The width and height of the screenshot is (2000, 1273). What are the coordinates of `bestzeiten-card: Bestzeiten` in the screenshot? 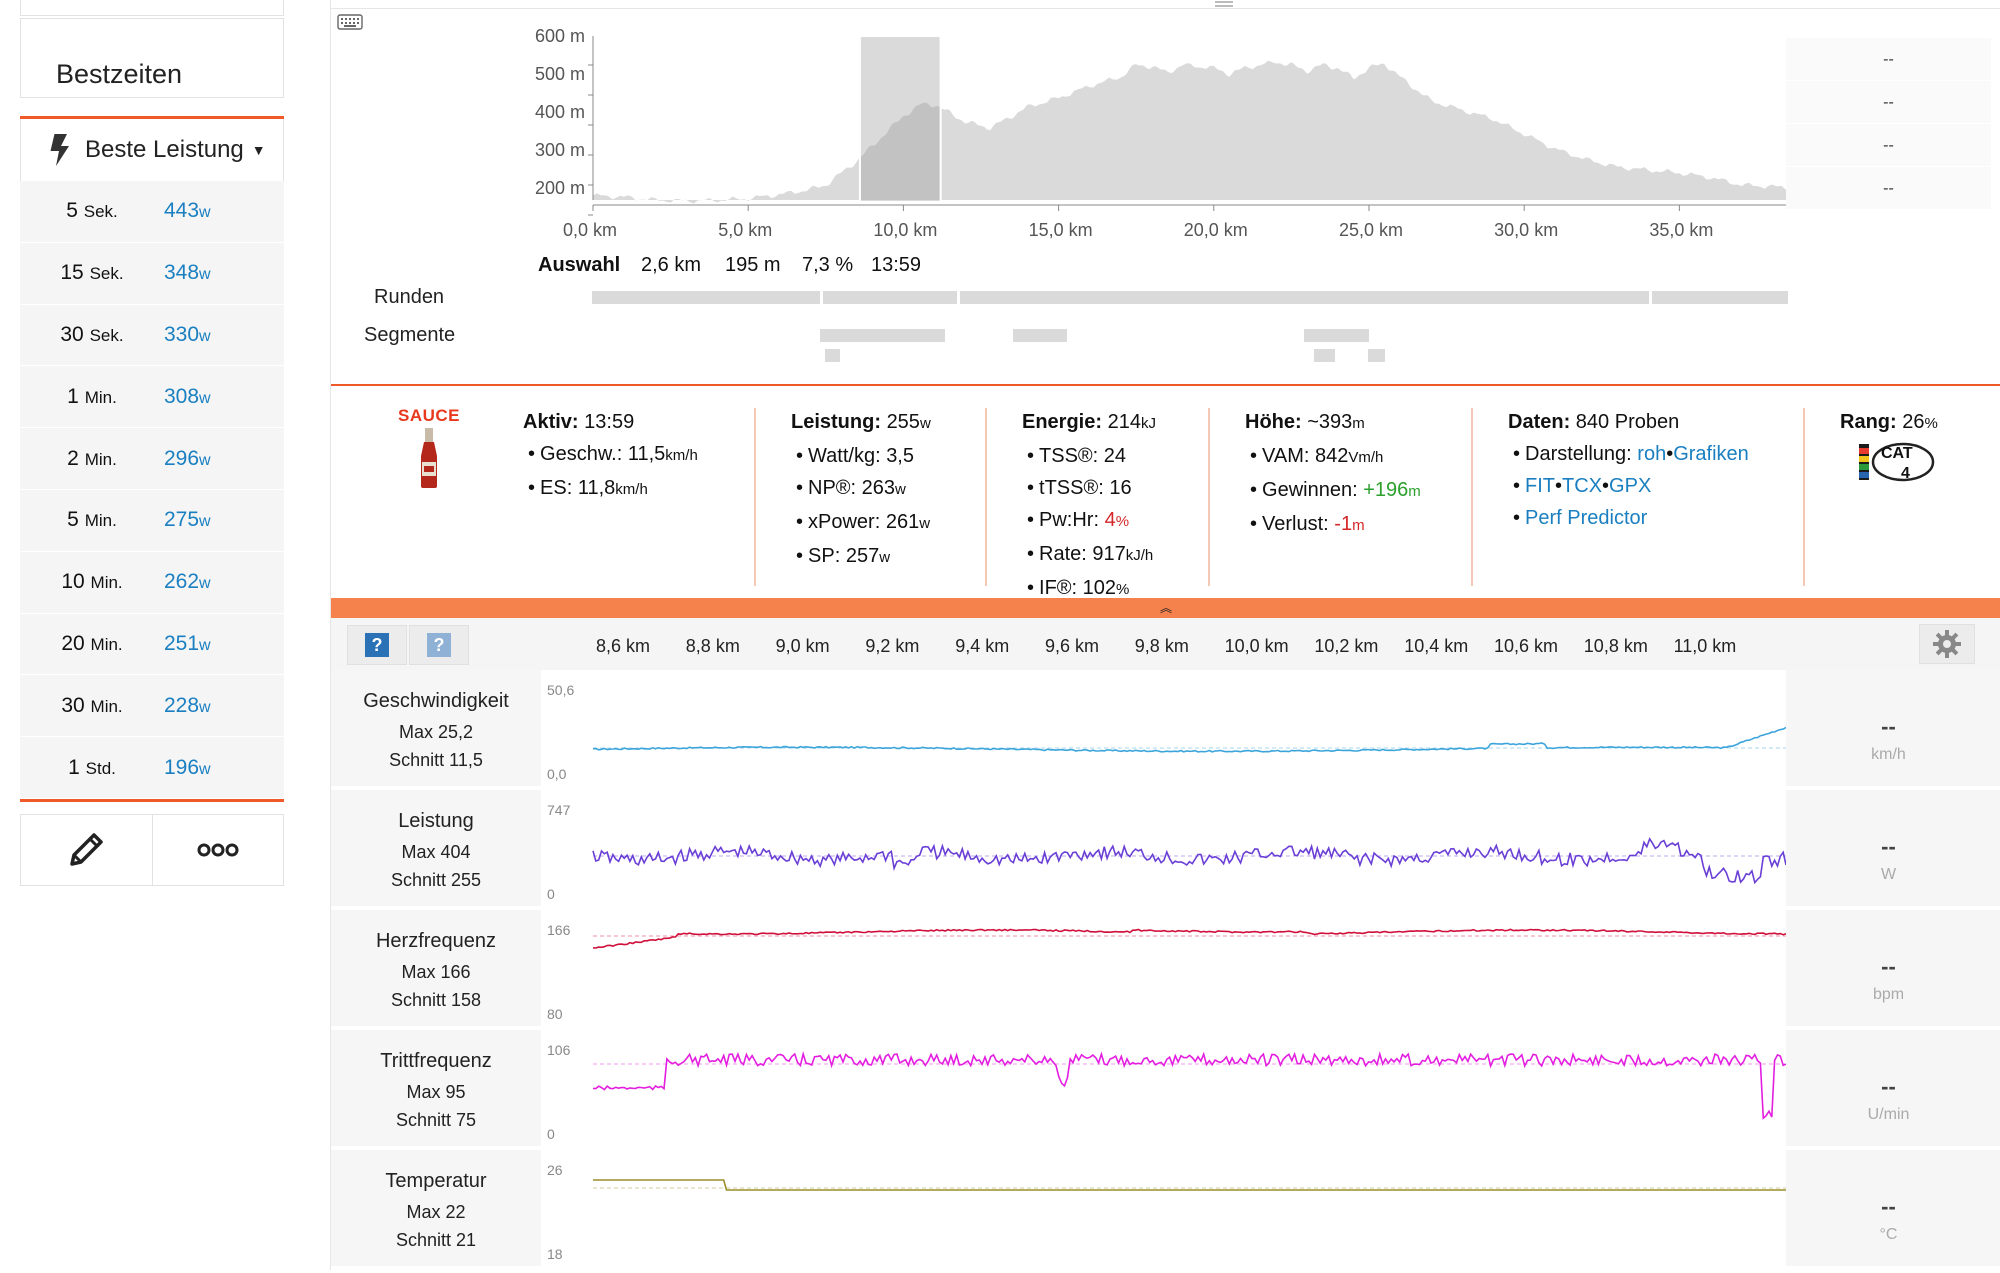 It's located at (152, 58).